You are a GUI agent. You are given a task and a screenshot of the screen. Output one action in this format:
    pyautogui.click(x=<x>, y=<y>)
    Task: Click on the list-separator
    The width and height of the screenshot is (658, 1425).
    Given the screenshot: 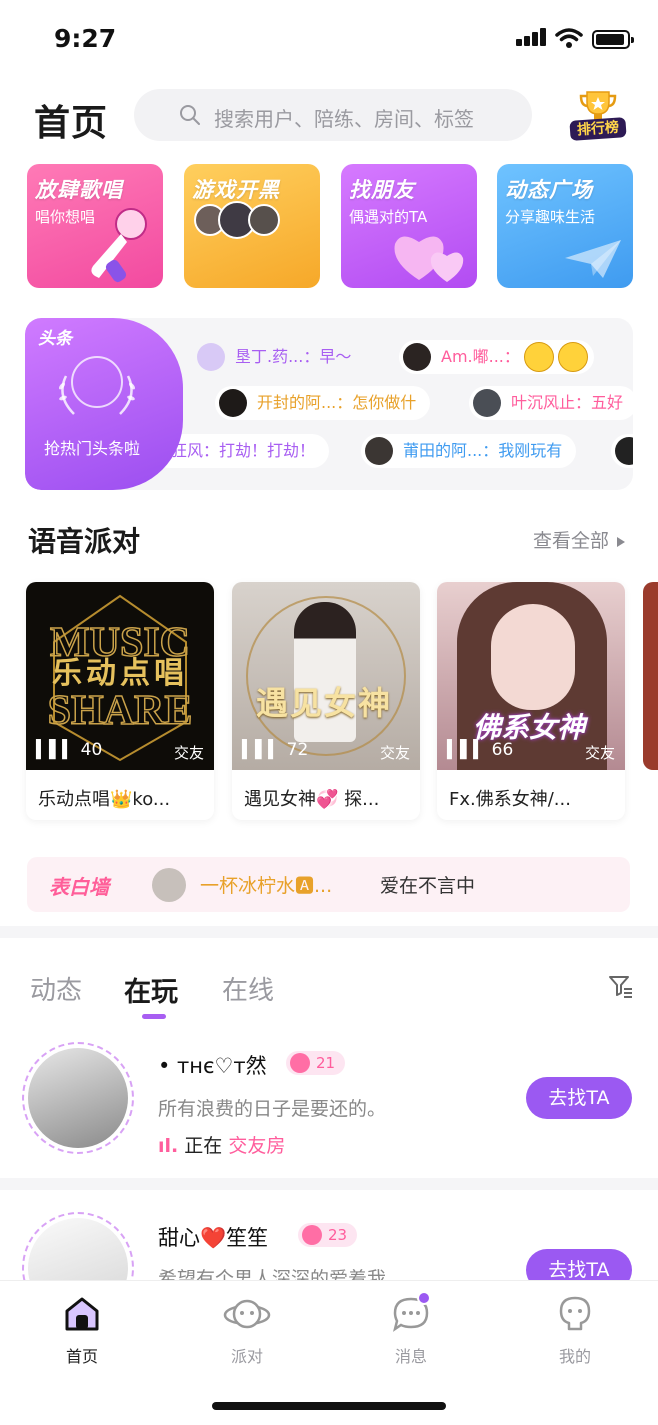 What is the action you would take?
    pyautogui.click(x=329, y=1184)
    